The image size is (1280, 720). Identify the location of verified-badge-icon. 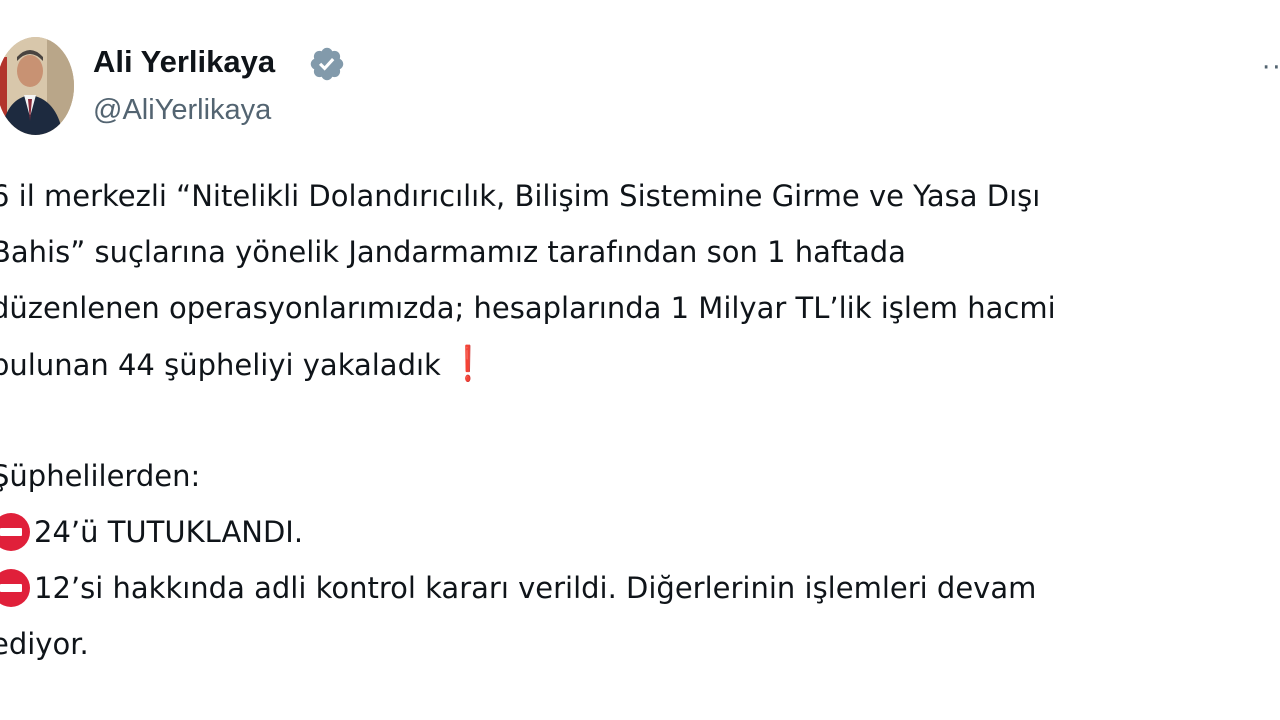
(327, 64).